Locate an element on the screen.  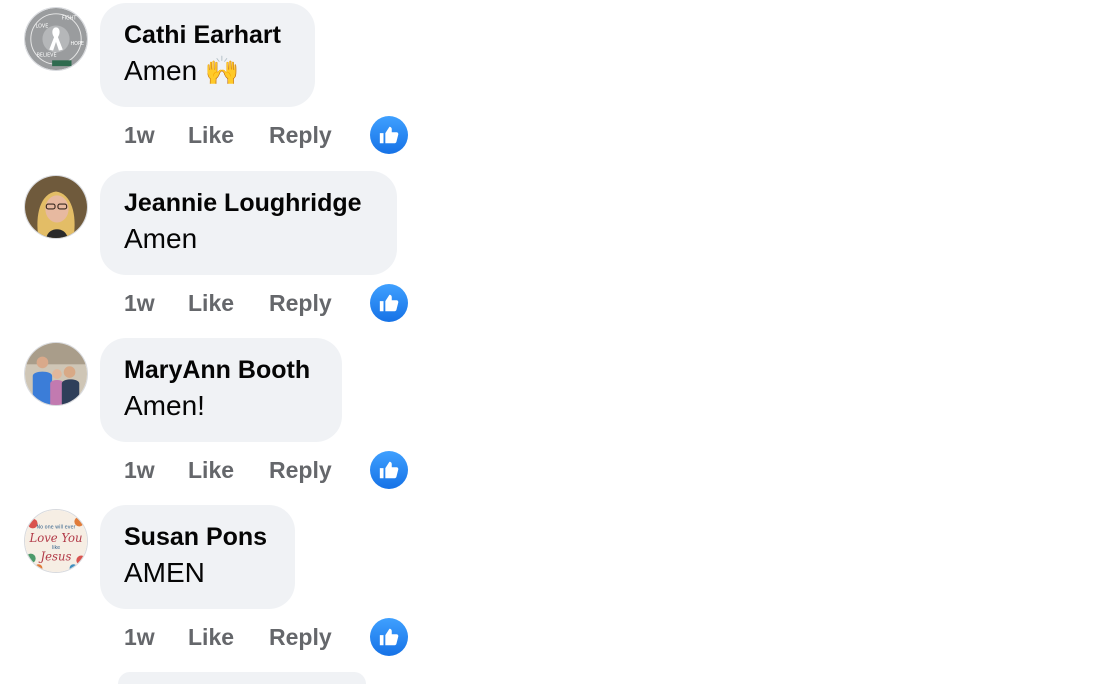
commenter-name: Jeannie Loughridge is located at coordinates (248, 203).